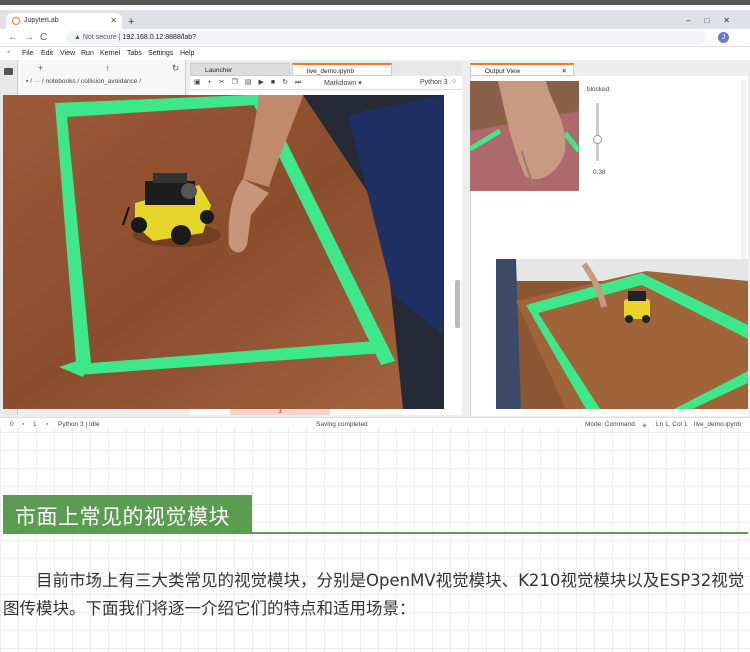 This screenshot has width=750, height=652. I want to click on tab-label: Output View, so click(503, 71).